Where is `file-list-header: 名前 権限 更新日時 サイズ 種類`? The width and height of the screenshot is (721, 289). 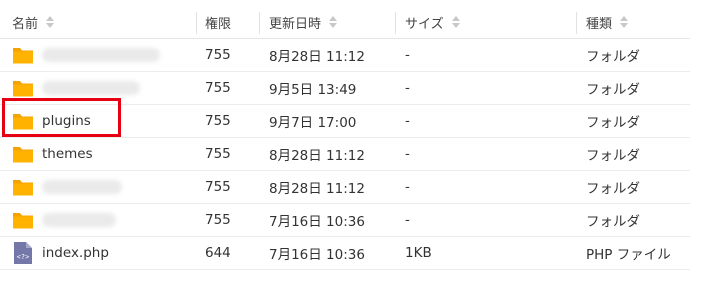
file-list-header: 名前 権限 更新日時 サイズ 種類 is located at coordinates (345, 22).